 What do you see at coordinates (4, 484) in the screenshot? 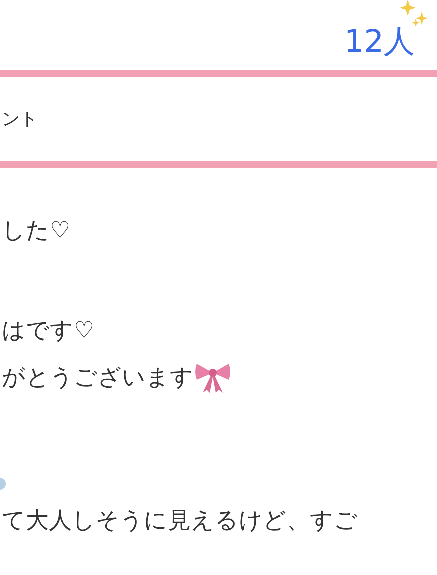
I see `emoji-icon` at bounding box center [4, 484].